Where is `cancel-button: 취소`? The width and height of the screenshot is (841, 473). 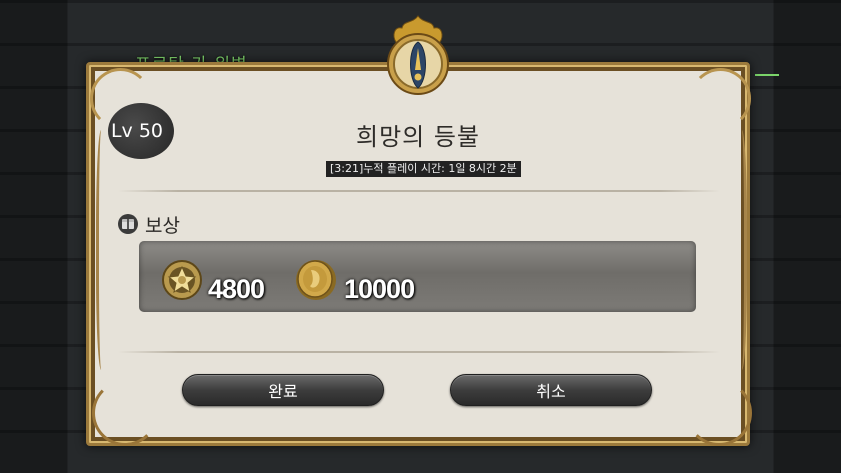 cancel-button: 취소 is located at coordinates (551, 390).